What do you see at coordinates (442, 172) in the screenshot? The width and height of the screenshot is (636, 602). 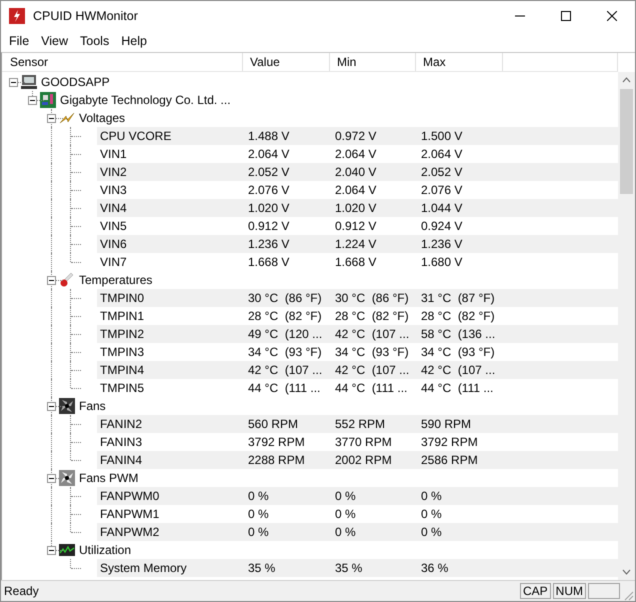 I see `sensor-max: 2.052 V` at bounding box center [442, 172].